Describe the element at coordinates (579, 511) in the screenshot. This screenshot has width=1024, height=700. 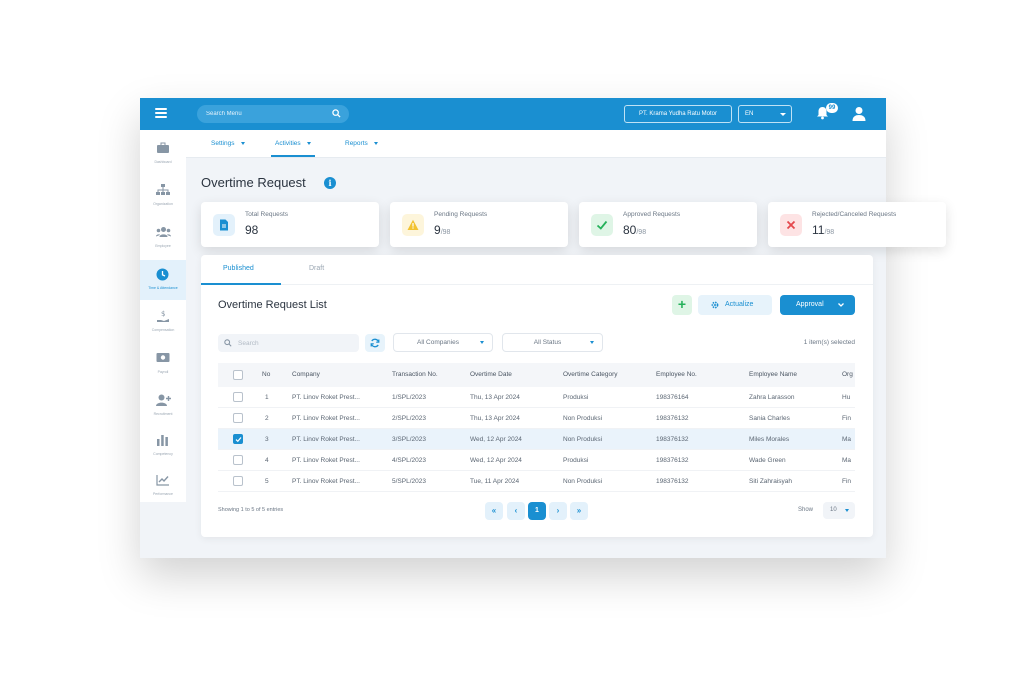
I see `last-page-button: »` at that location.